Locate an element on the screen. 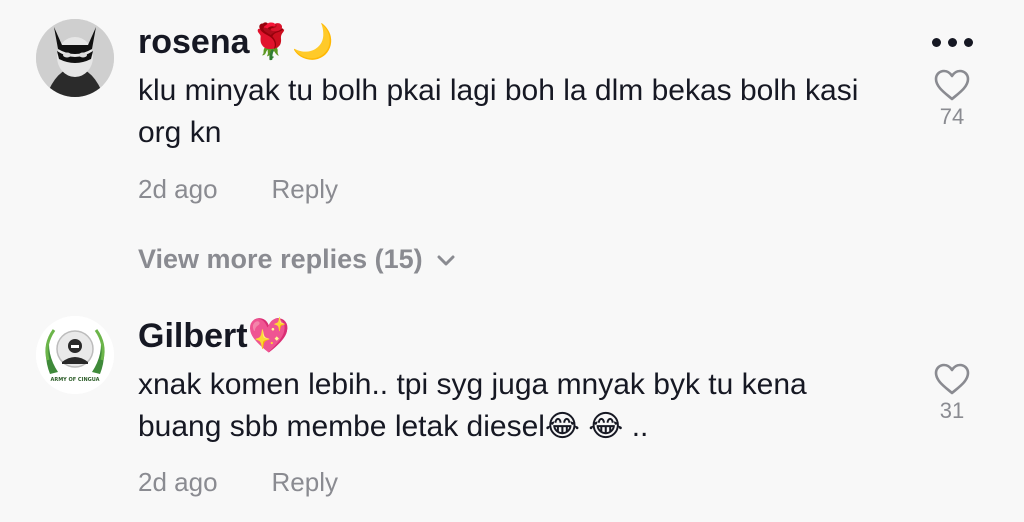  avatar is located at coordinates (75, 58).